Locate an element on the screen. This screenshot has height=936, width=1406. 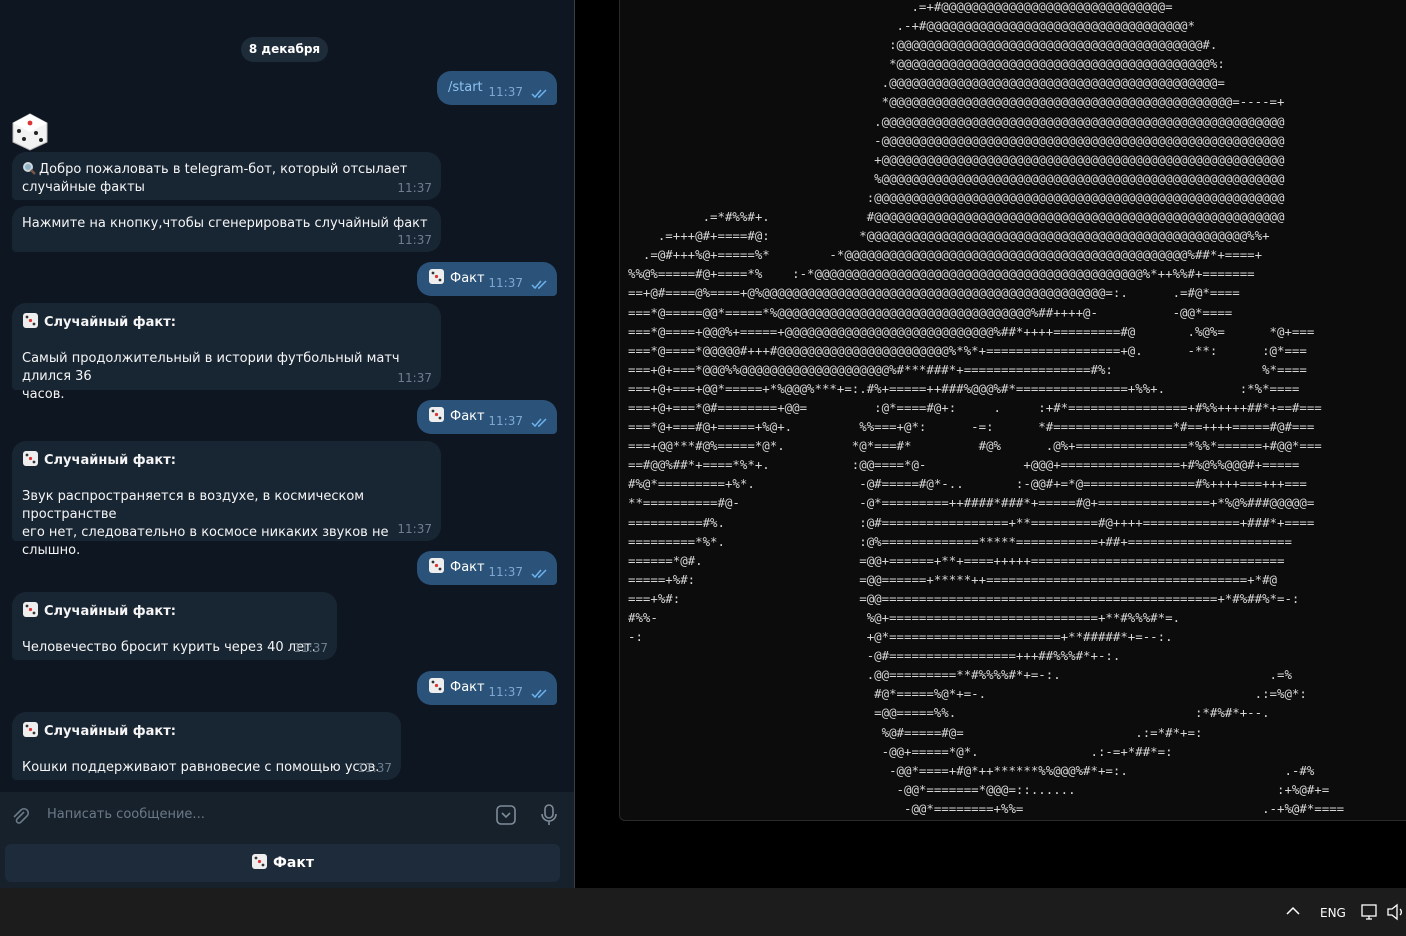
pane-divider is located at coordinates (574, 444).